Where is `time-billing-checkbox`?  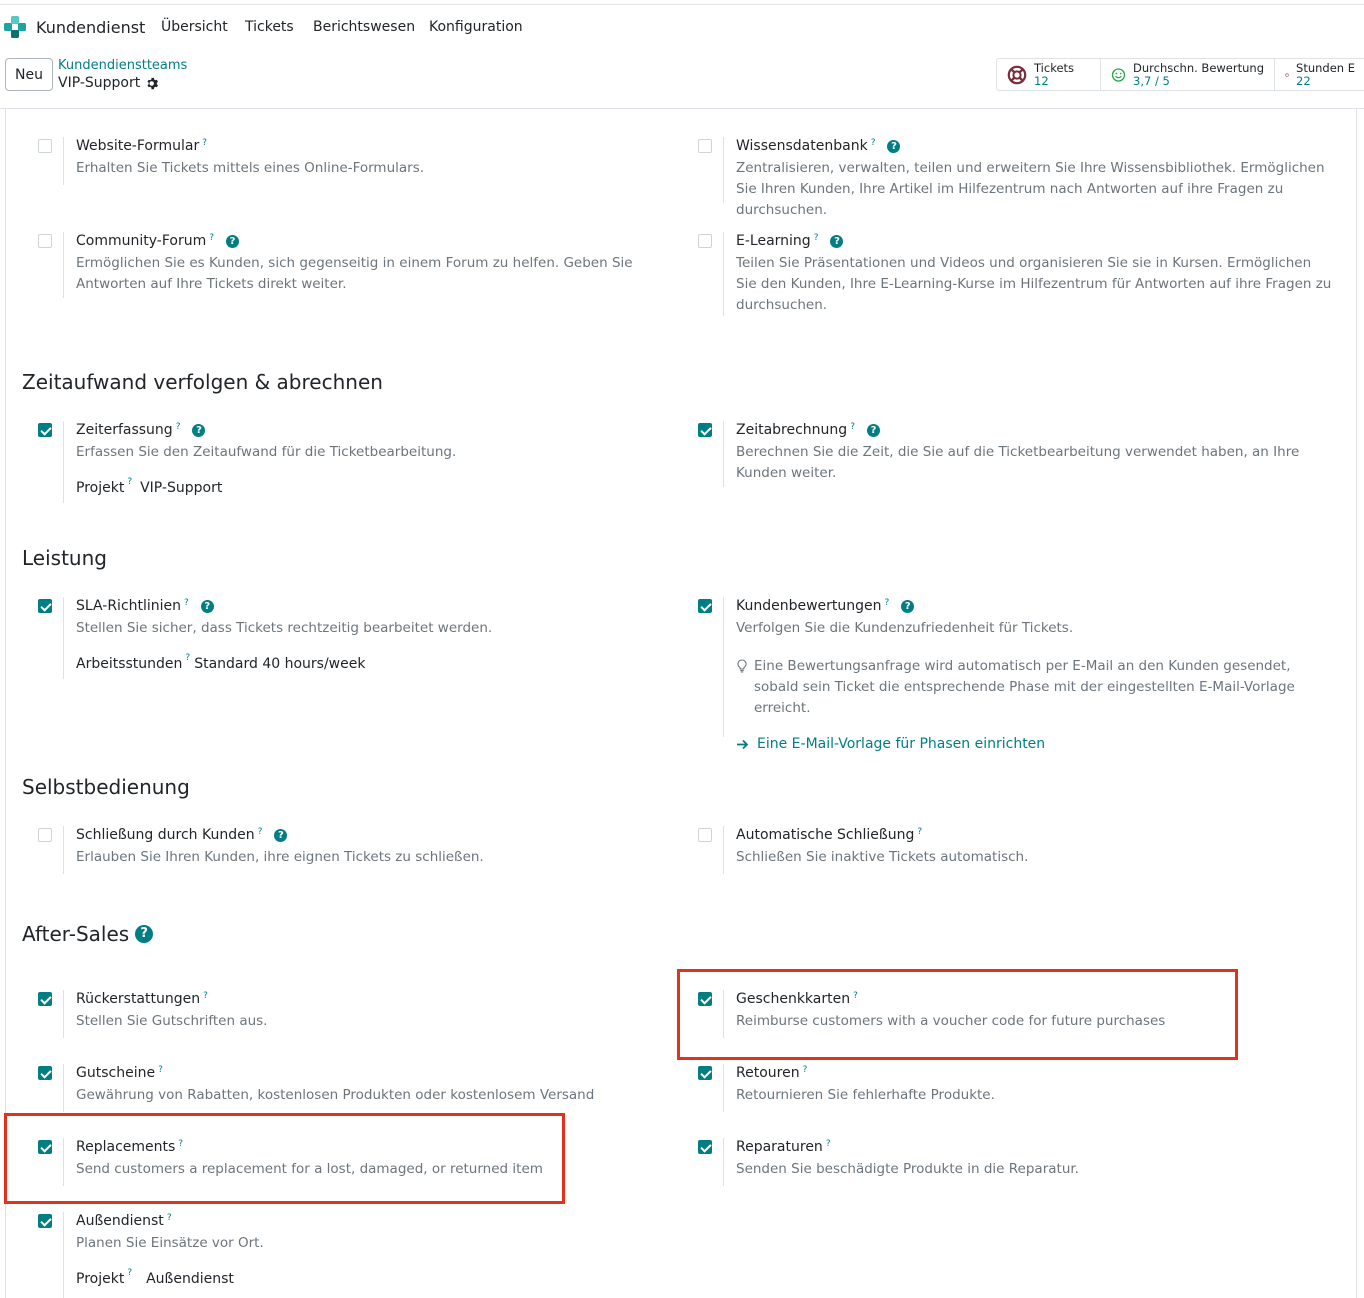 time-billing-checkbox is located at coordinates (705, 430).